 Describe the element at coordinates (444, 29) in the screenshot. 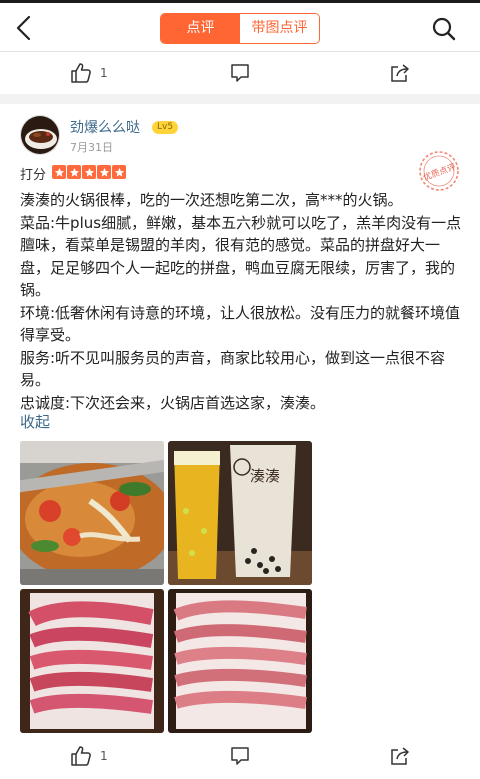

I see `search-icon` at that location.